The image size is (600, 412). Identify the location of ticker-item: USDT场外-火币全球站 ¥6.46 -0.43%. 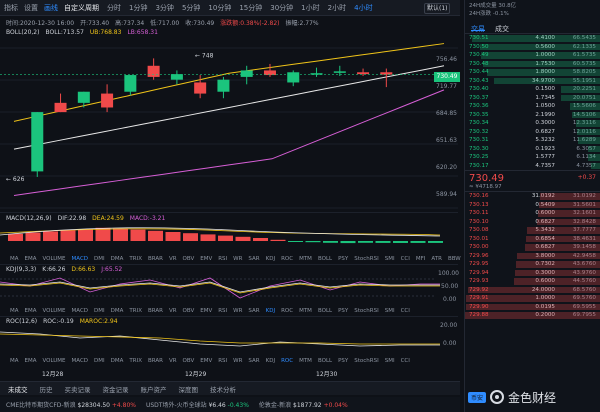
(197, 404).